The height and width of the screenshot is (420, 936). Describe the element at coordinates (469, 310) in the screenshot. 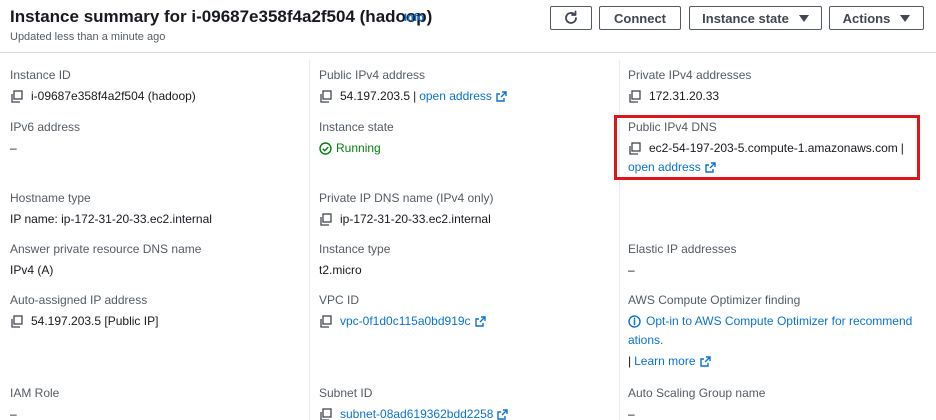

I see `field-vpc-id: VPC ID vpc-0f1d0c115a0bd919c` at that location.